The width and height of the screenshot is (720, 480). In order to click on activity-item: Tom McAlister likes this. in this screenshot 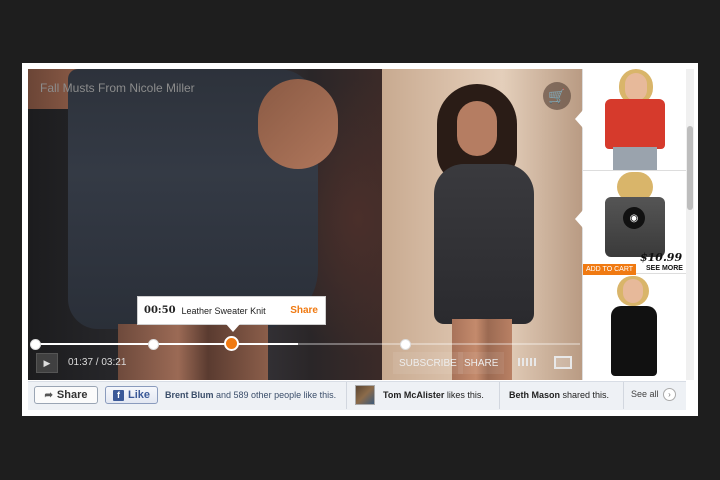, I will do `click(433, 395)`.